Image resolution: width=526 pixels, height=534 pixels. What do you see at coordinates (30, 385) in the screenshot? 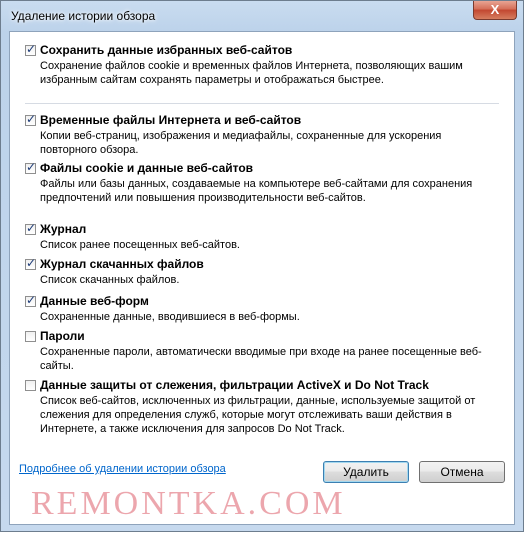
I see `checkbox-tracking-protection` at bounding box center [30, 385].